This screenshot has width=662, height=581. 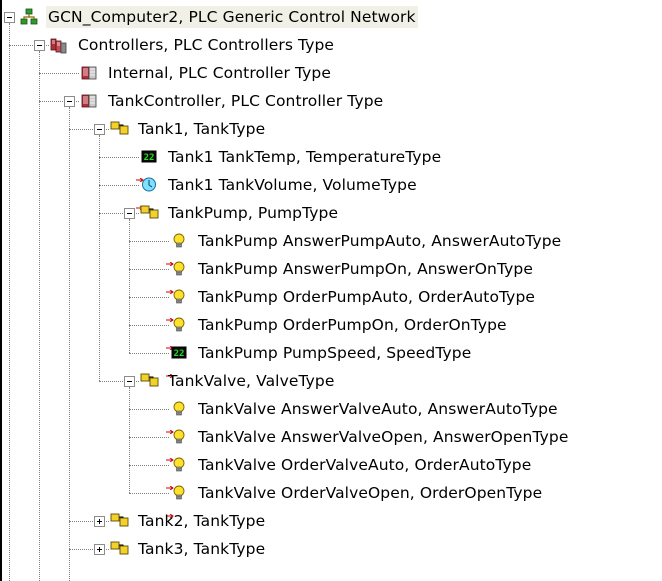 What do you see at coordinates (1, 290) in the screenshot?
I see `tree-left-border` at bounding box center [1, 290].